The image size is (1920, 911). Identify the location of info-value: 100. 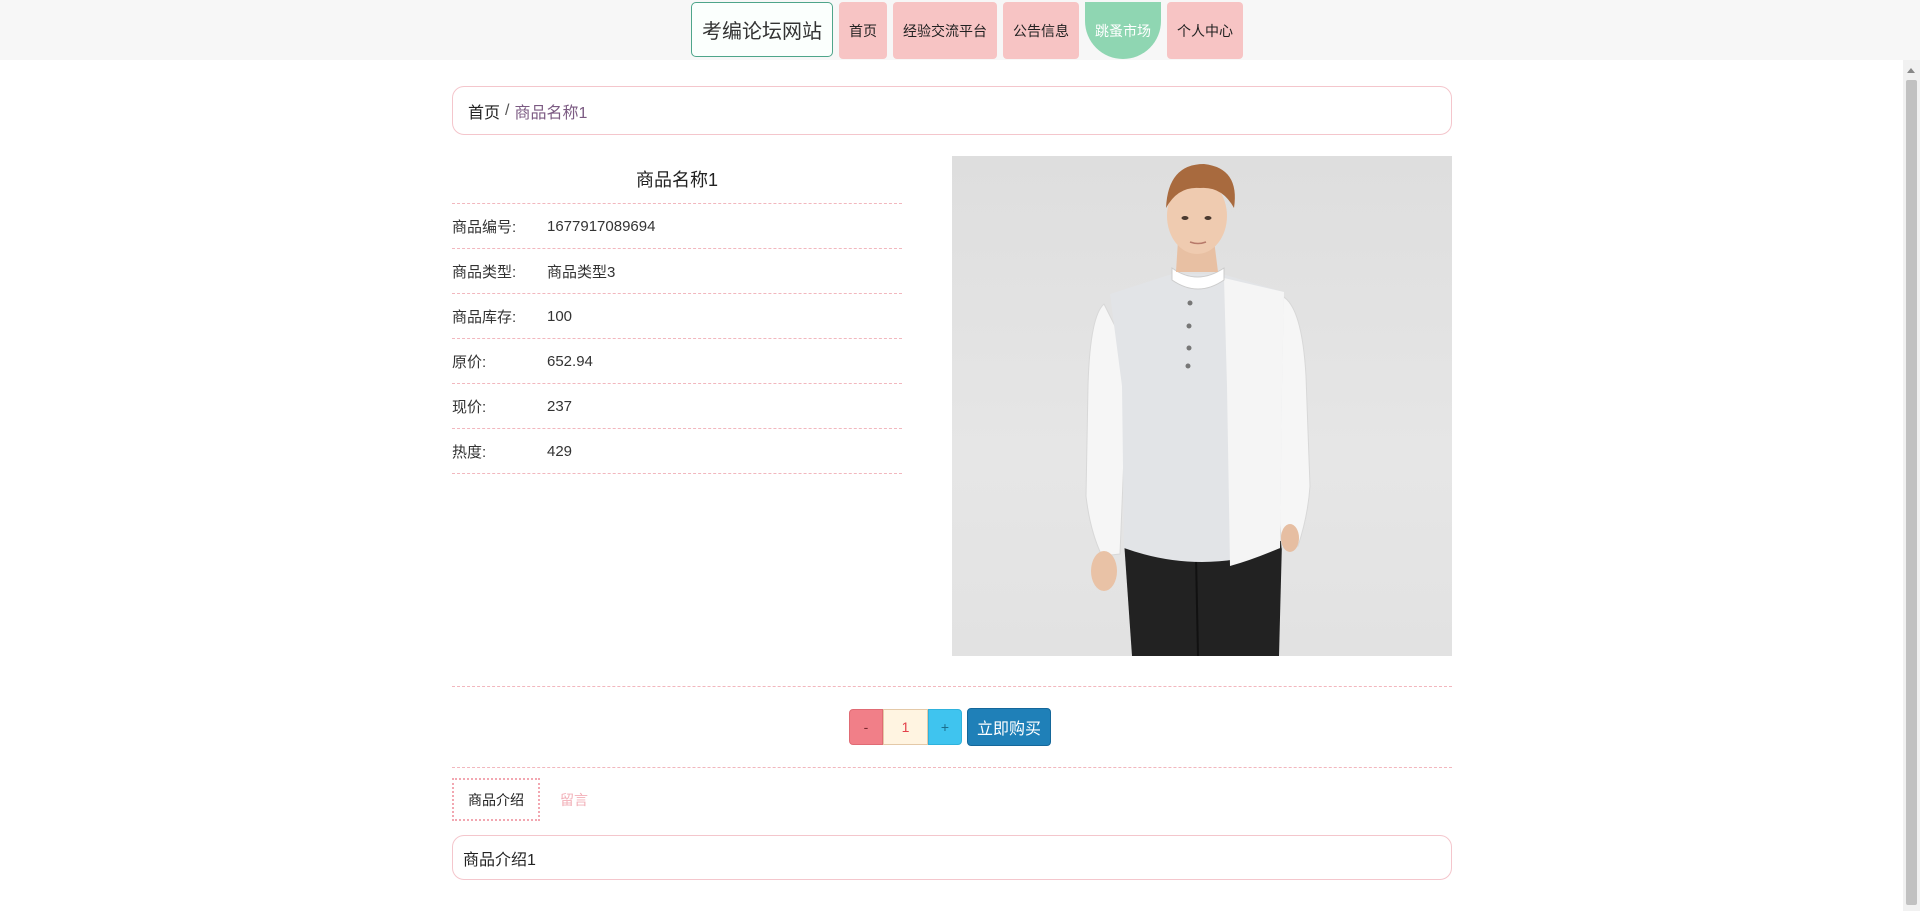
(560, 316).